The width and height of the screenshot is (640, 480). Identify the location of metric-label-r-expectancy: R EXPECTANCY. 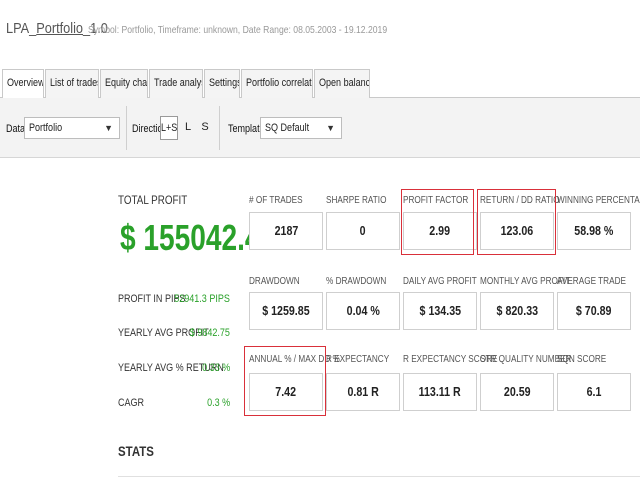
(358, 359).